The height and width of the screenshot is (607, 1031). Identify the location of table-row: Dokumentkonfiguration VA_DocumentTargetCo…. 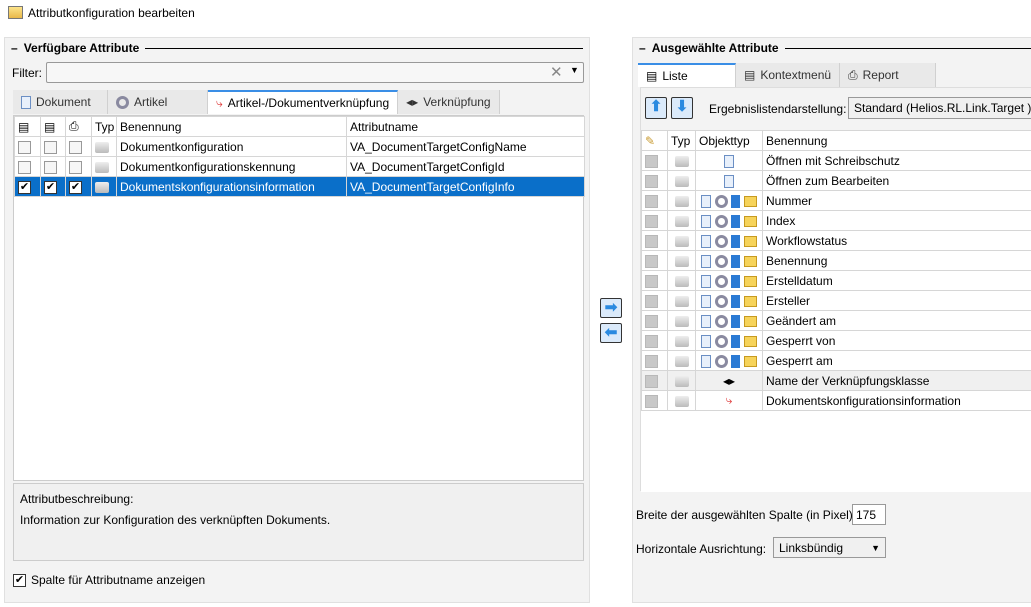
(299, 146).